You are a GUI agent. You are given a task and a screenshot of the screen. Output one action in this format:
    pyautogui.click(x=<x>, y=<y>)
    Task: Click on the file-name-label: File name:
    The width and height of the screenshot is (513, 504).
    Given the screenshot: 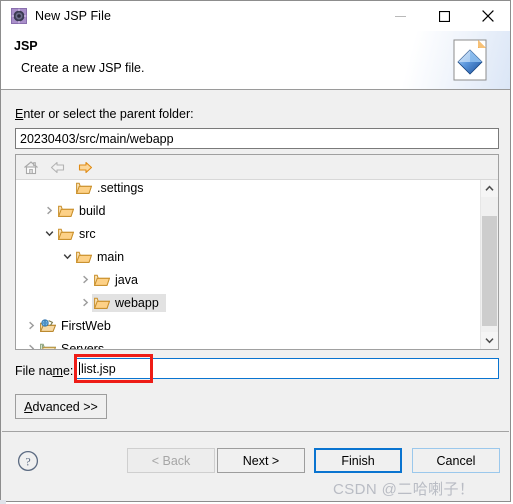 What is the action you would take?
    pyautogui.click(x=44, y=371)
    